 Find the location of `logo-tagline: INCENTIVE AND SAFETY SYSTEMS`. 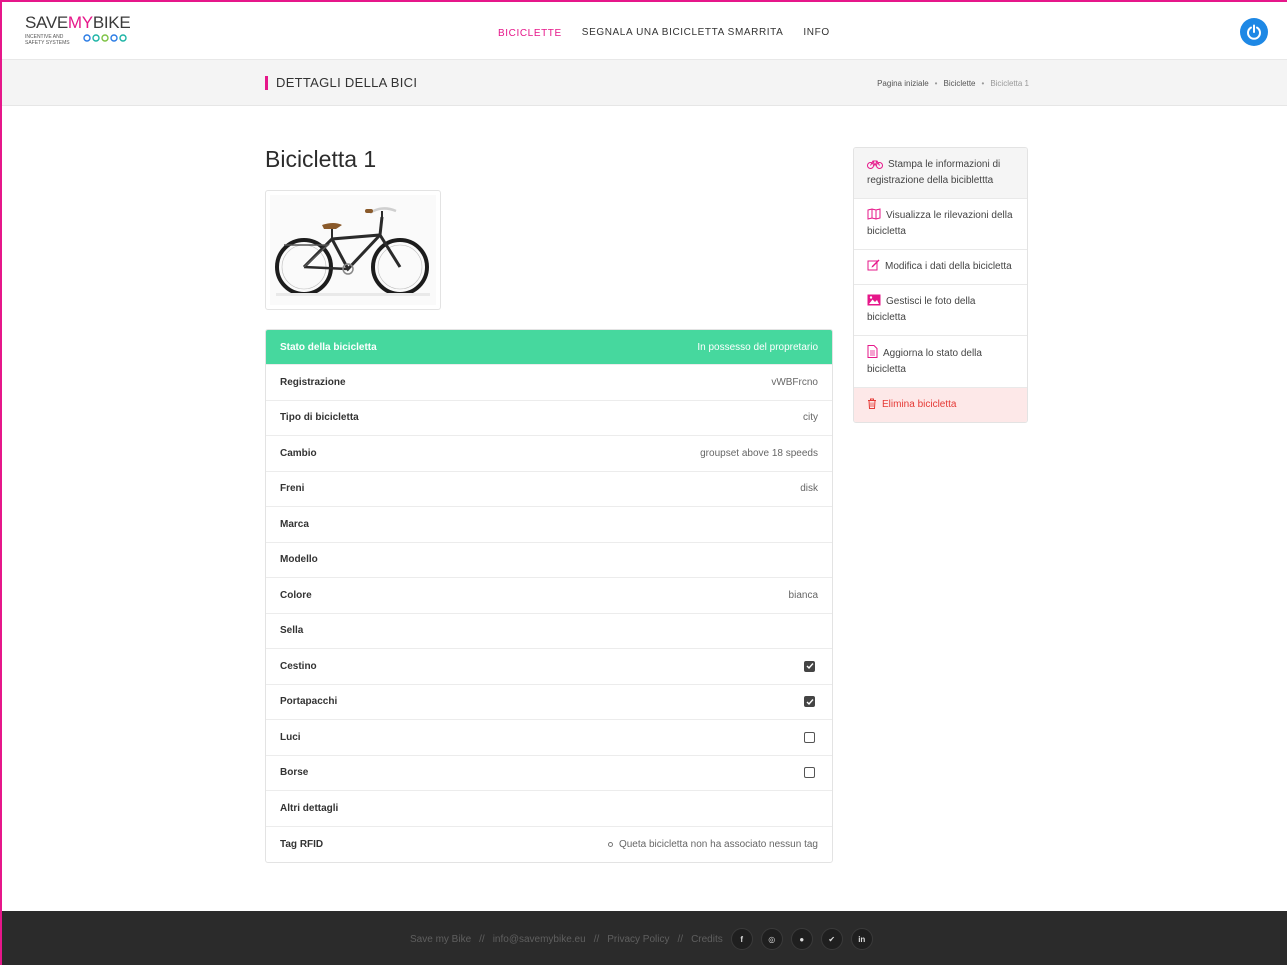

logo-tagline: INCENTIVE AND SAFETY SYSTEMS is located at coordinates (47, 40).